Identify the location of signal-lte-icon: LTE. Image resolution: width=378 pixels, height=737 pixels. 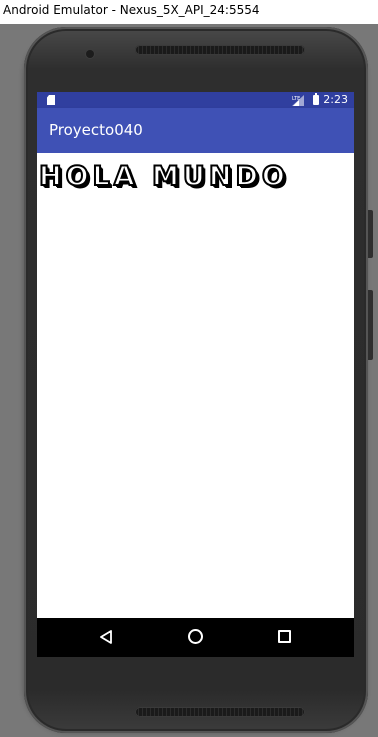
(298, 100).